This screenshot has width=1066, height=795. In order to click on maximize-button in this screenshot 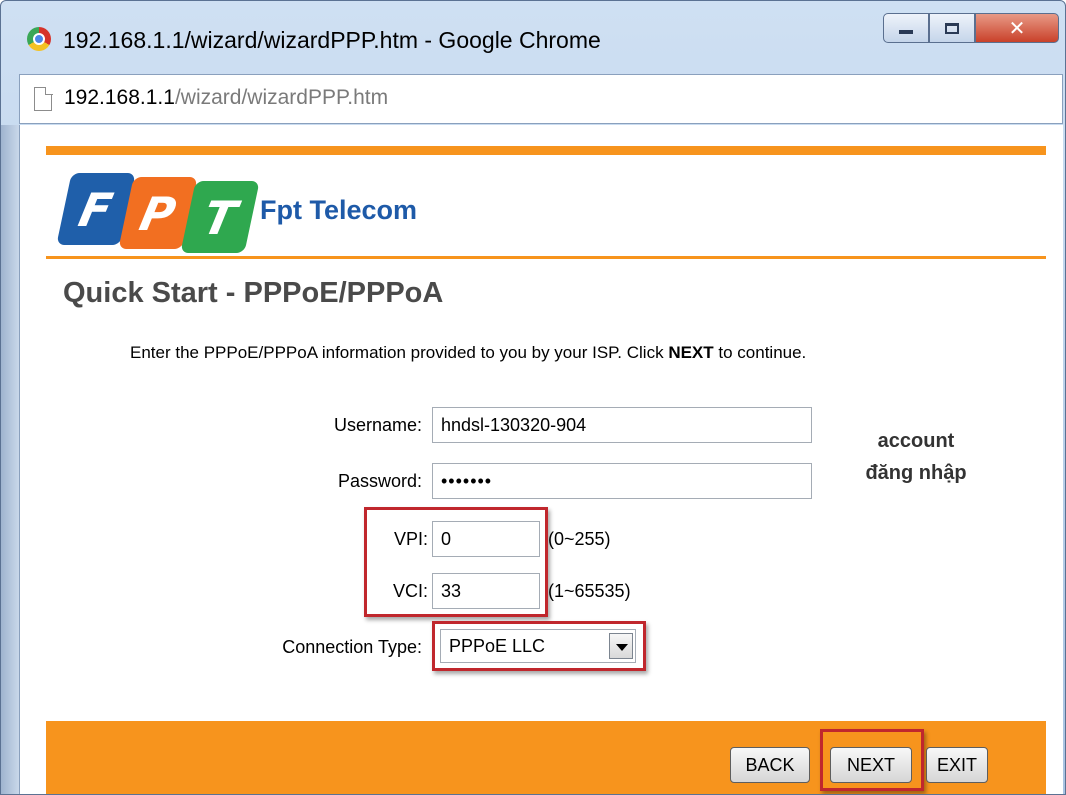, I will do `click(952, 28)`.